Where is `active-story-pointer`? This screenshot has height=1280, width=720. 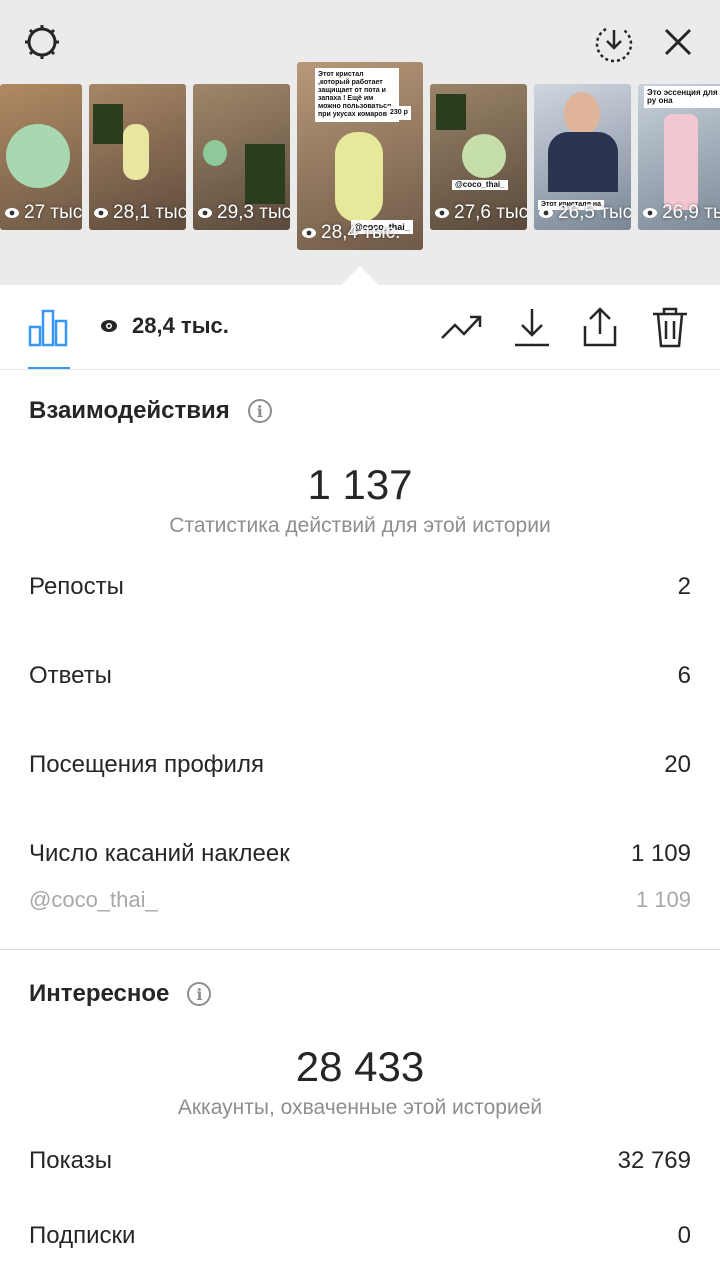
active-story-pointer is located at coordinates (360, 276).